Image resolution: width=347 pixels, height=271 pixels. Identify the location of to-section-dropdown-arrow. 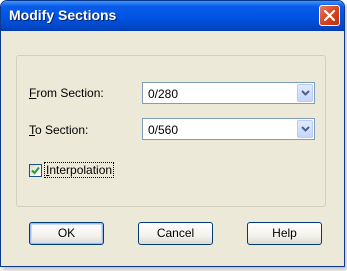
(305, 129).